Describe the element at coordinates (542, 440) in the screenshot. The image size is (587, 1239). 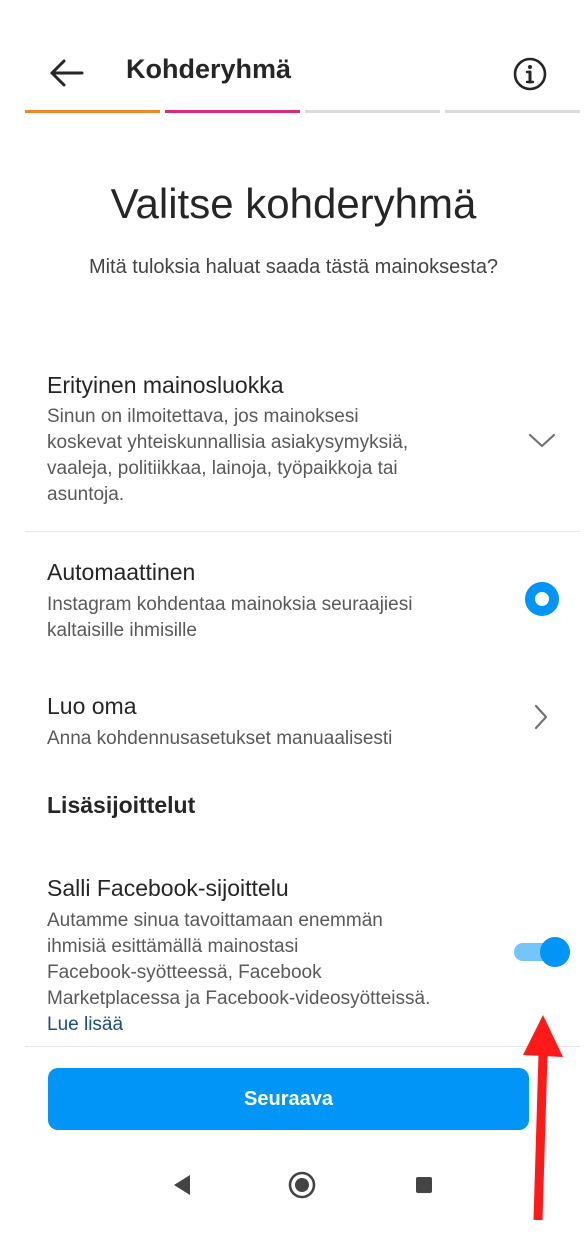
I see `chevron-down-icon` at that location.